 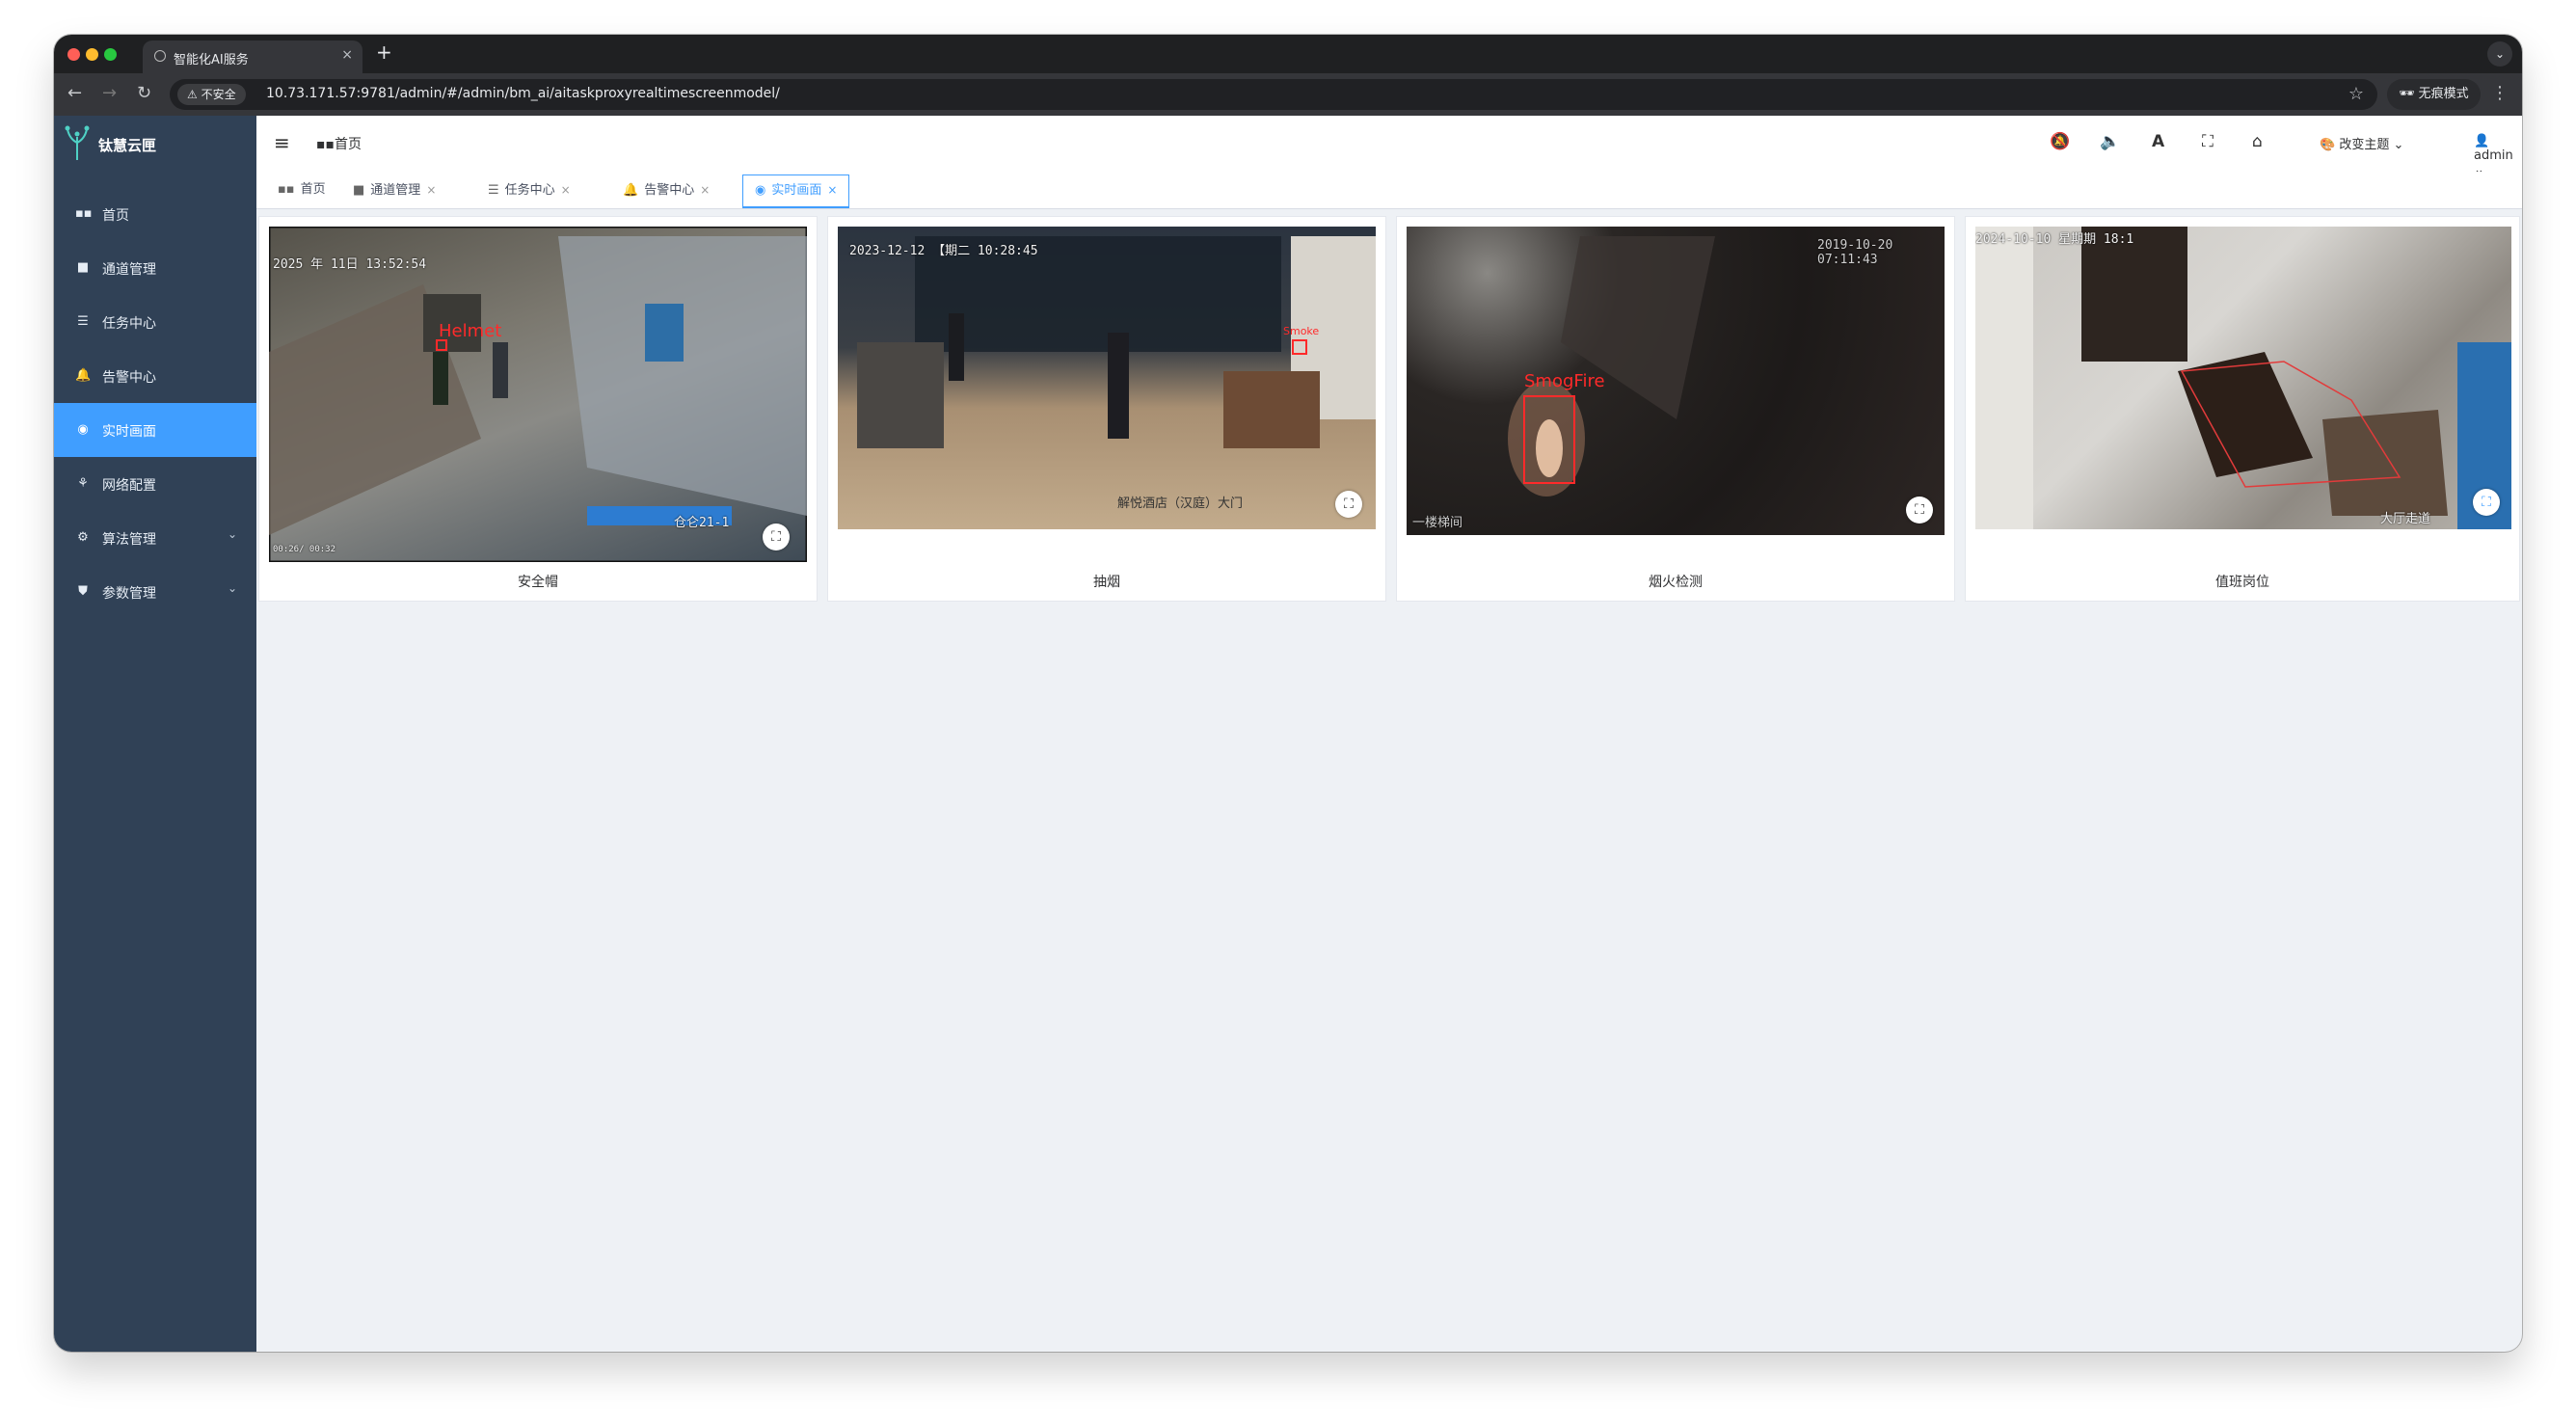 I want to click on browser-tab-bar: 智能化AI服务 × + ⌄, so click(x=1288, y=54).